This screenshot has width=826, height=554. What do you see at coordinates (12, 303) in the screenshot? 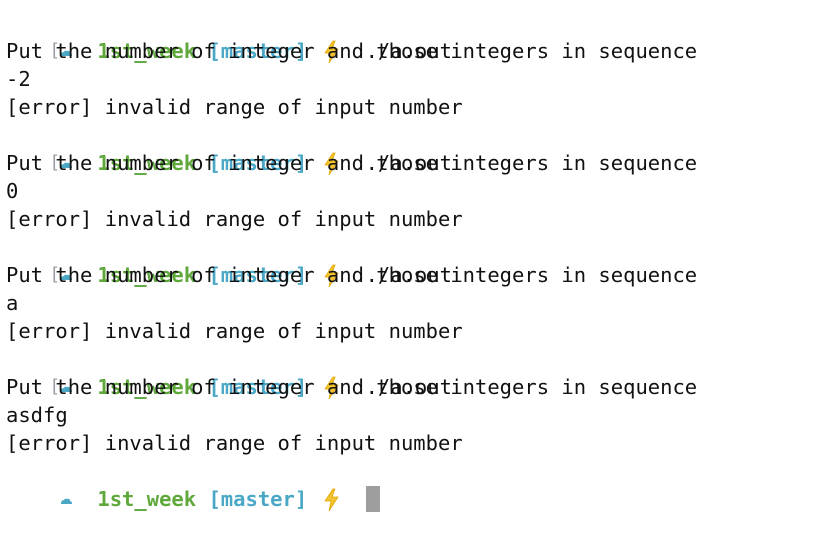
I see `user-input: a` at bounding box center [12, 303].